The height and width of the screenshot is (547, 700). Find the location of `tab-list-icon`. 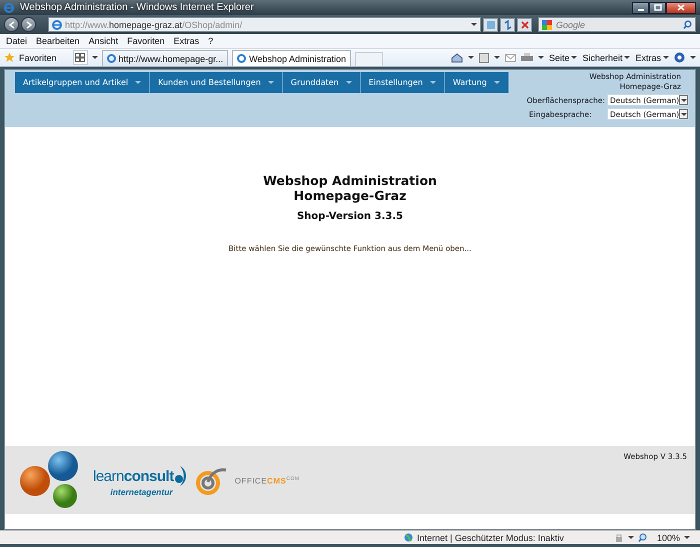

tab-list-icon is located at coordinates (95, 57).